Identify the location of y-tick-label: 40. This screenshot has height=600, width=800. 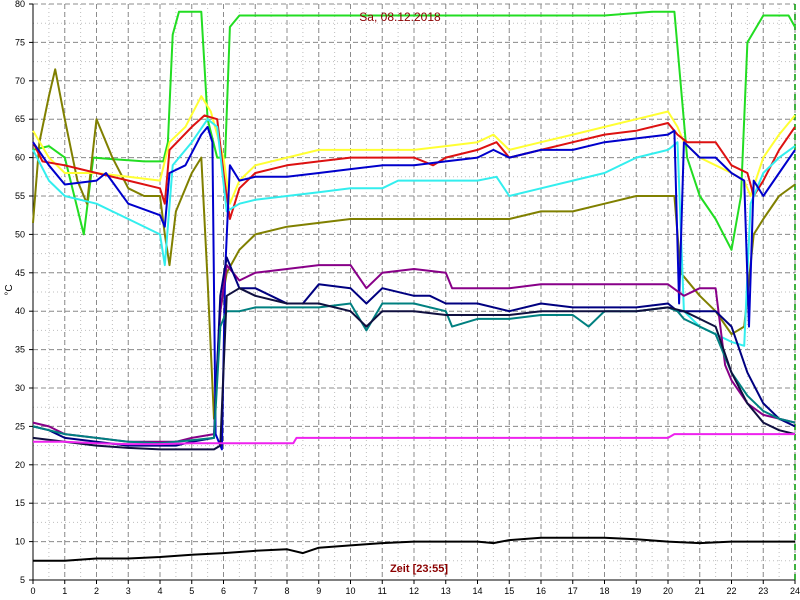
(20, 311).